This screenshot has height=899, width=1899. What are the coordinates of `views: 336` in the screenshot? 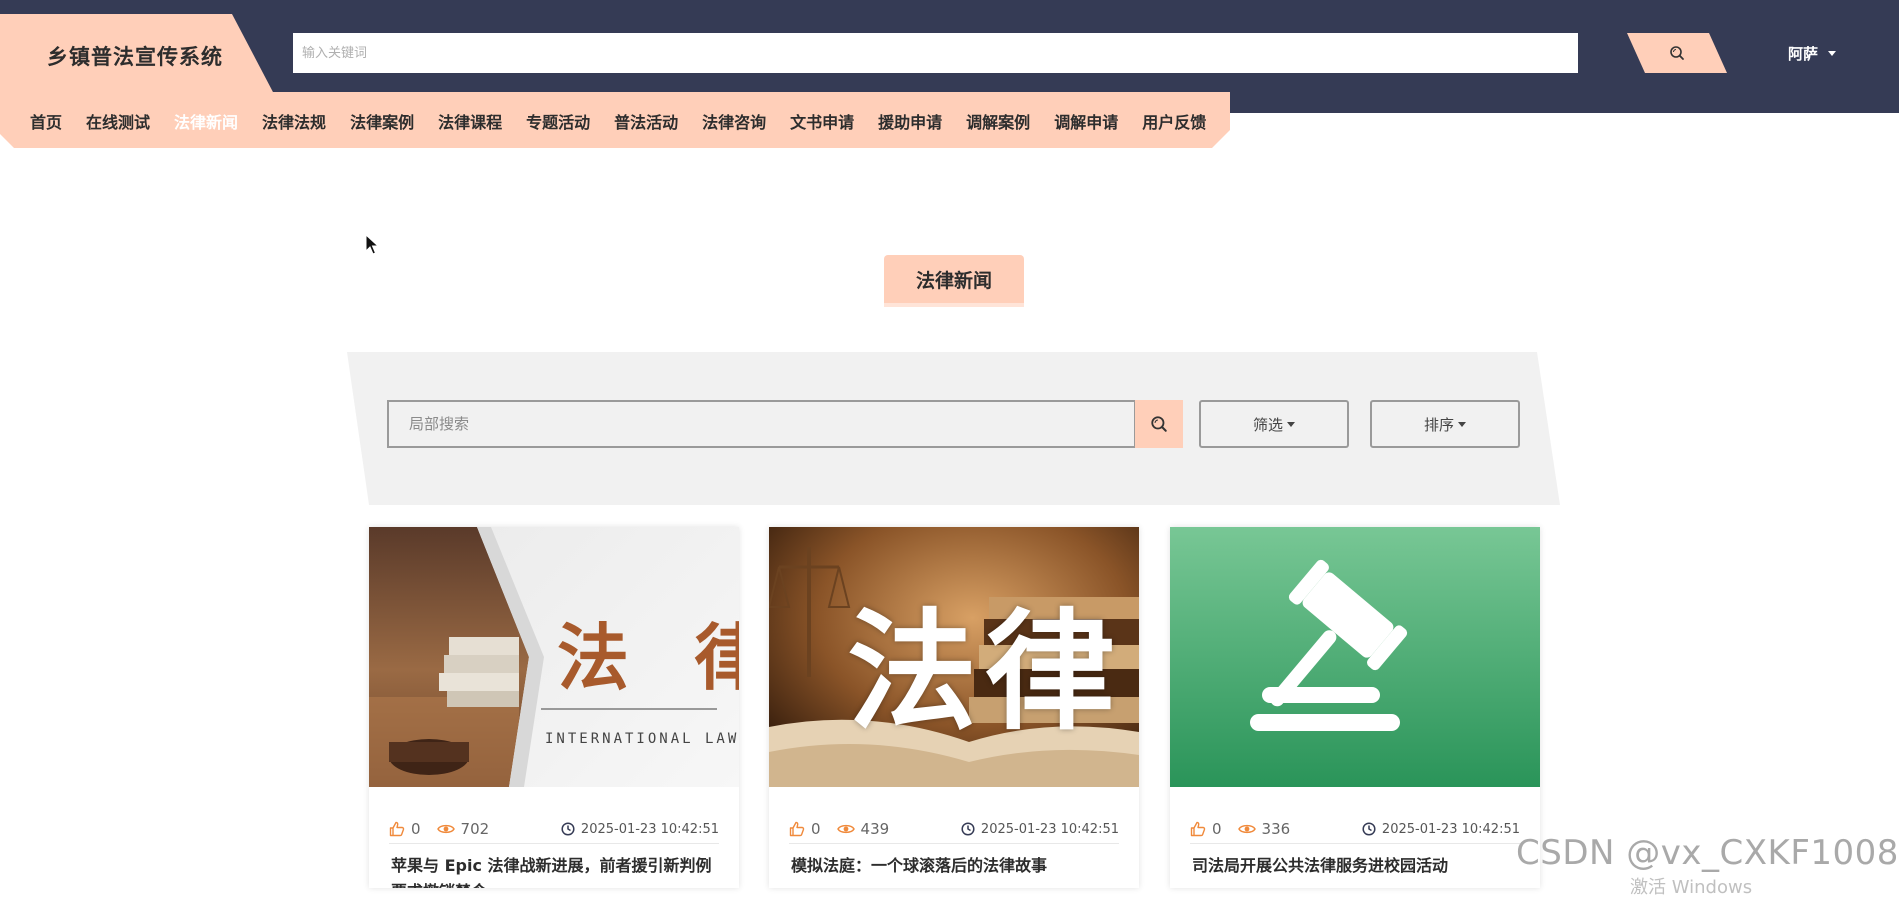 It's located at (1264, 829).